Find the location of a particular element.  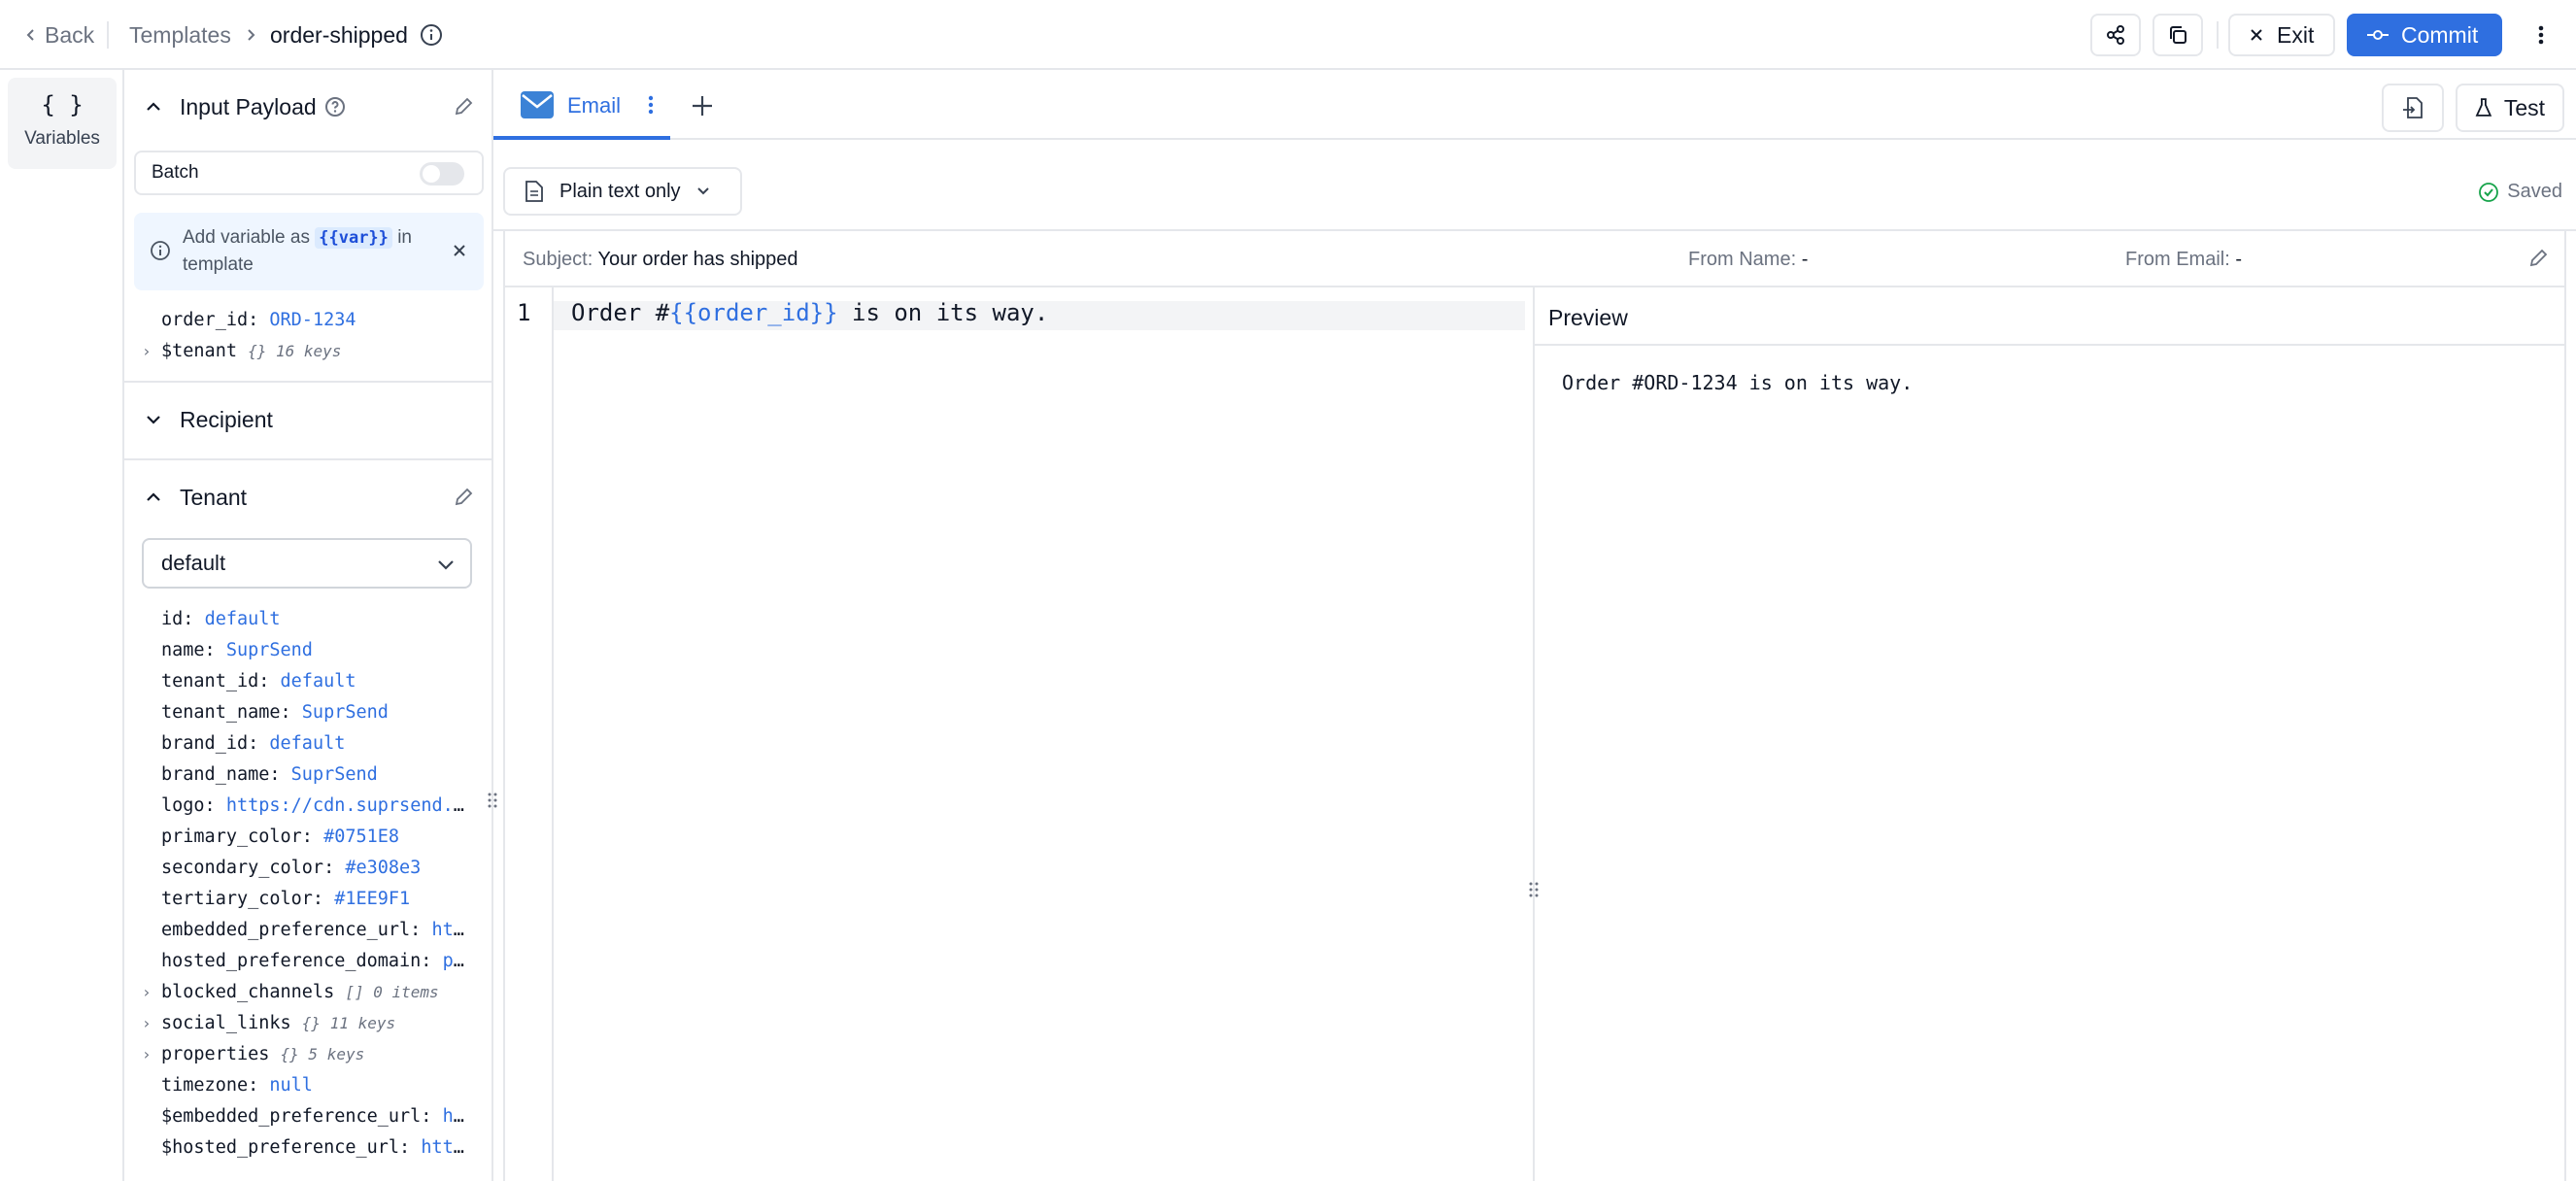

tenant-field-expandable: › properties {} 5 keys is located at coordinates (253, 1054).